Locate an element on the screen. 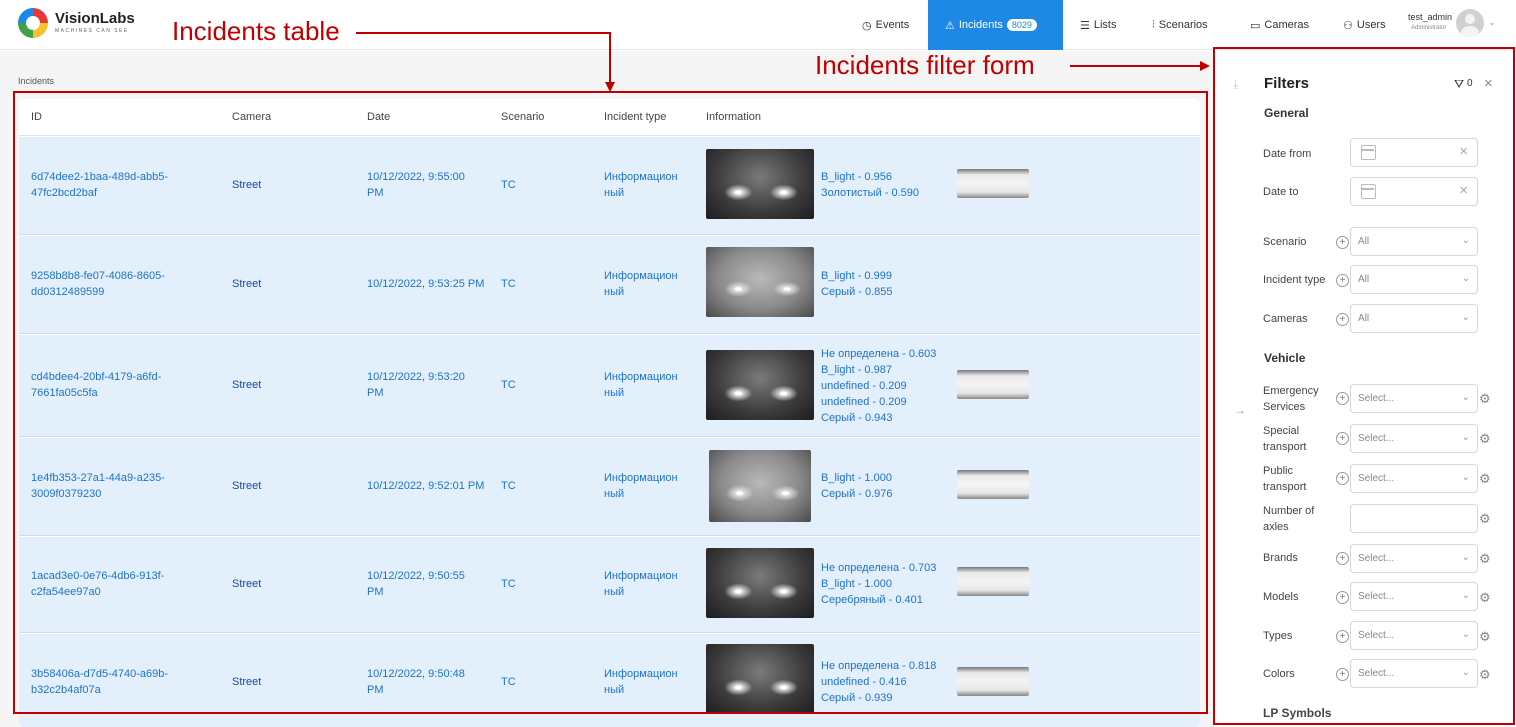 This screenshot has width=1516, height=727. user-menu: test_admin Administrator ⌄ is located at coordinates (1458, 24).